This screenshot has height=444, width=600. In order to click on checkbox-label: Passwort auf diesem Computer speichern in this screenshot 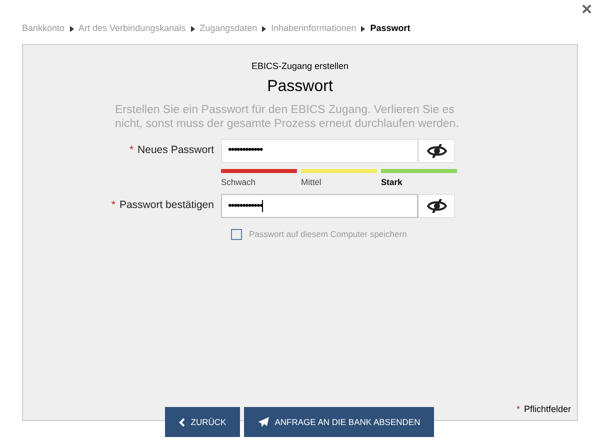, I will do `click(328, 234)`.